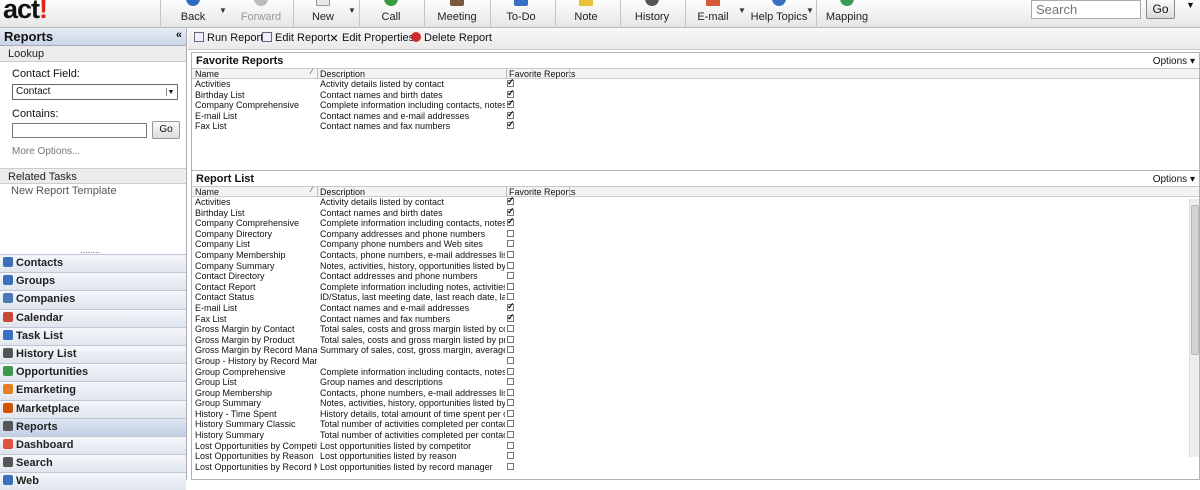 The width and height of the screenshot is (1200, 490). What do you see at coordinates (695, 361) in the screenshot?
I see `table-row: Group - History by Record Manager` at bounding box center [695, 361].